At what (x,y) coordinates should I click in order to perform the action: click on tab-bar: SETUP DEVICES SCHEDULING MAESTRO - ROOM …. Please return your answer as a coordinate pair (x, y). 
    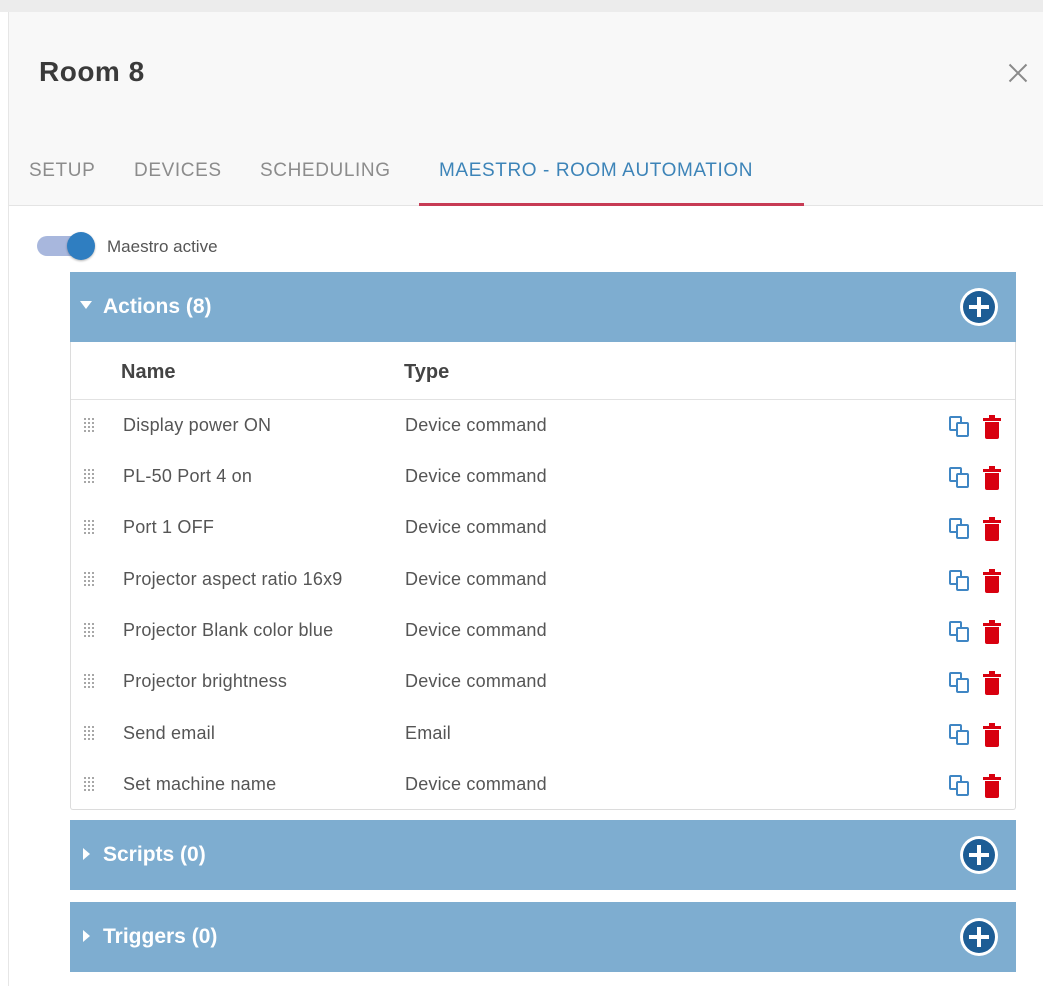
    Looking at the image, I should click on (526, 168).